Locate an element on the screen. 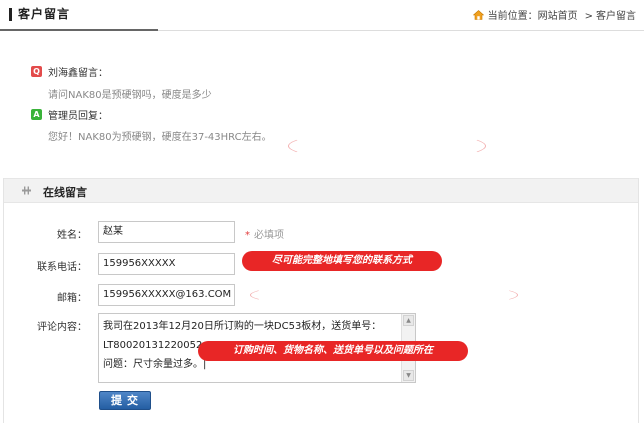  submit-button: 提交 is located at coordinates (125, 400).